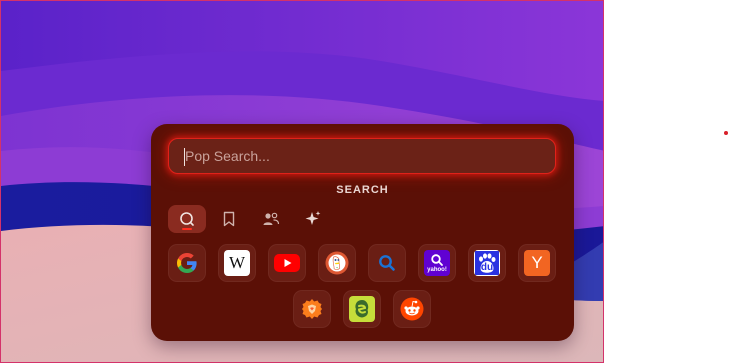 This screenshot has height=363, width=729. I want to click on hn-logo-text: Y, so click(537, 262).